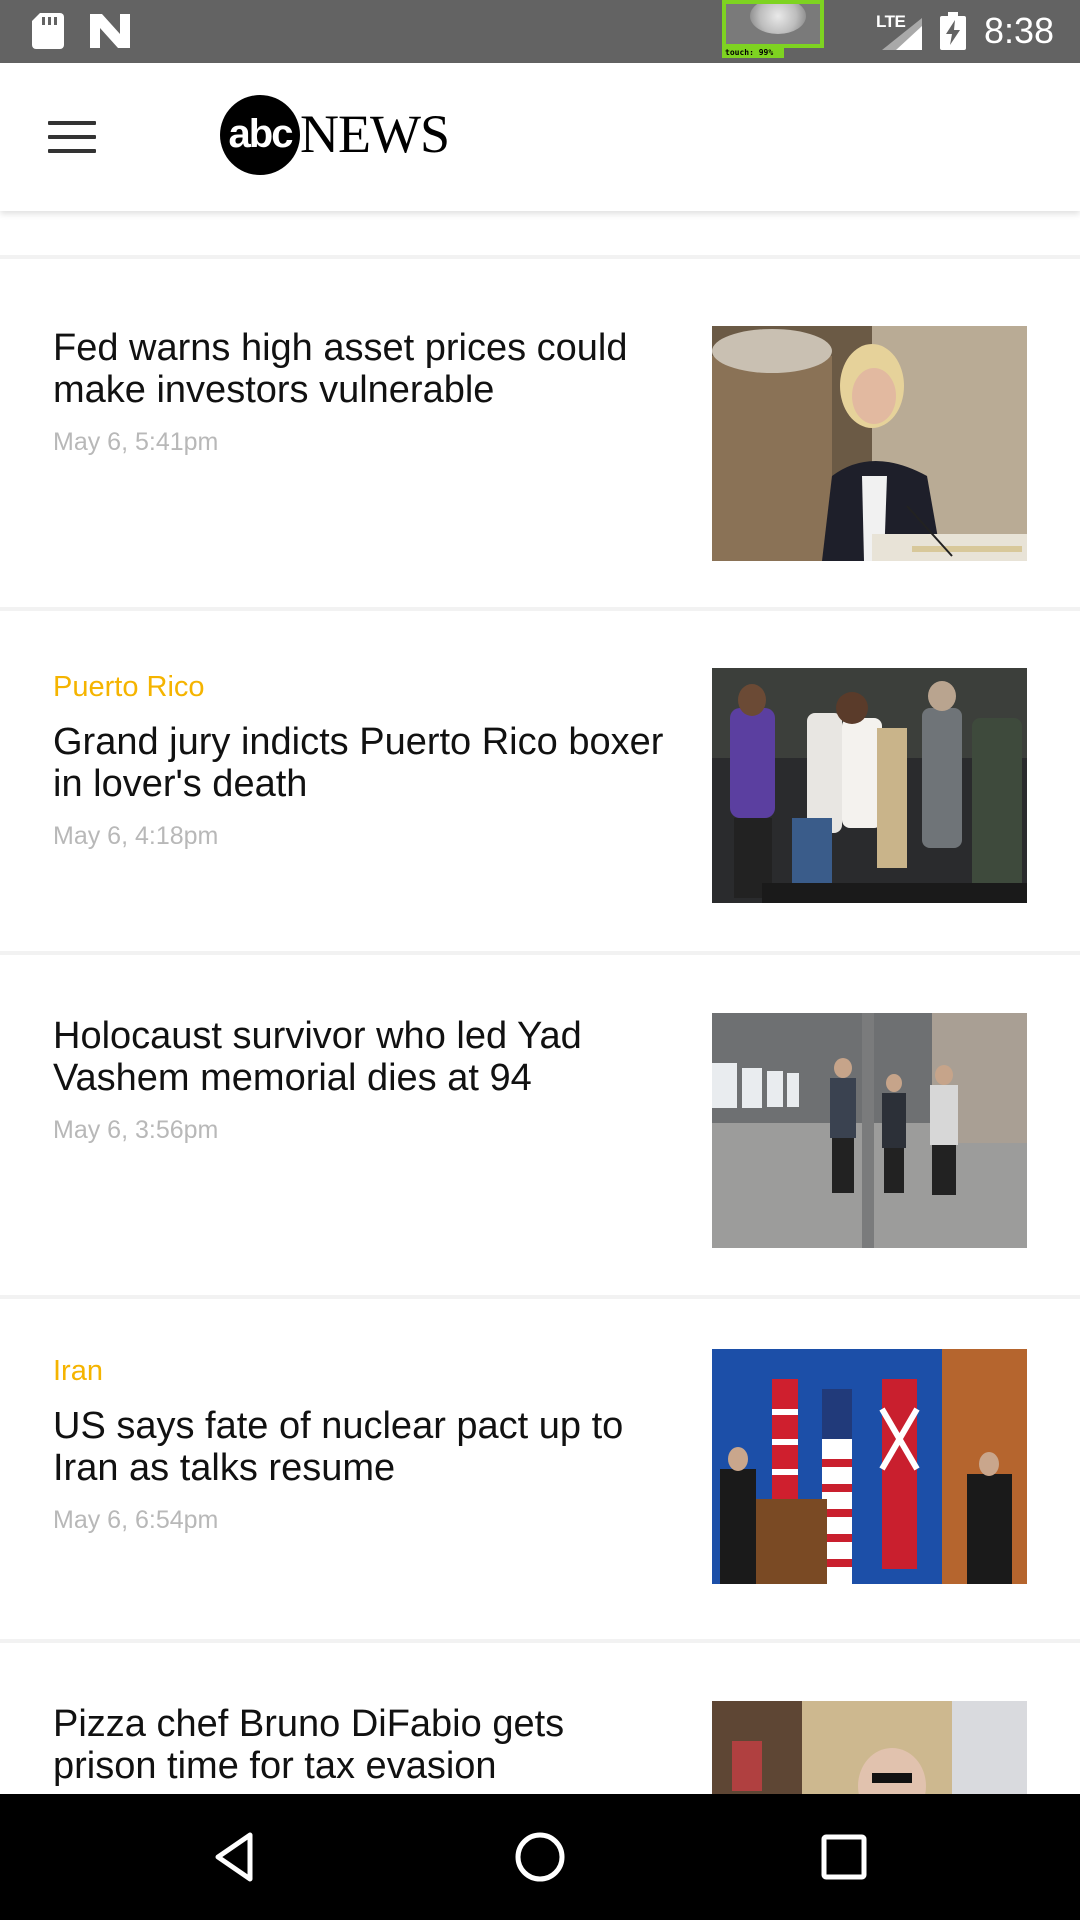  Describe the element at coordinates (902, 34) in the screenshot. I see `signal-icon` at that location.